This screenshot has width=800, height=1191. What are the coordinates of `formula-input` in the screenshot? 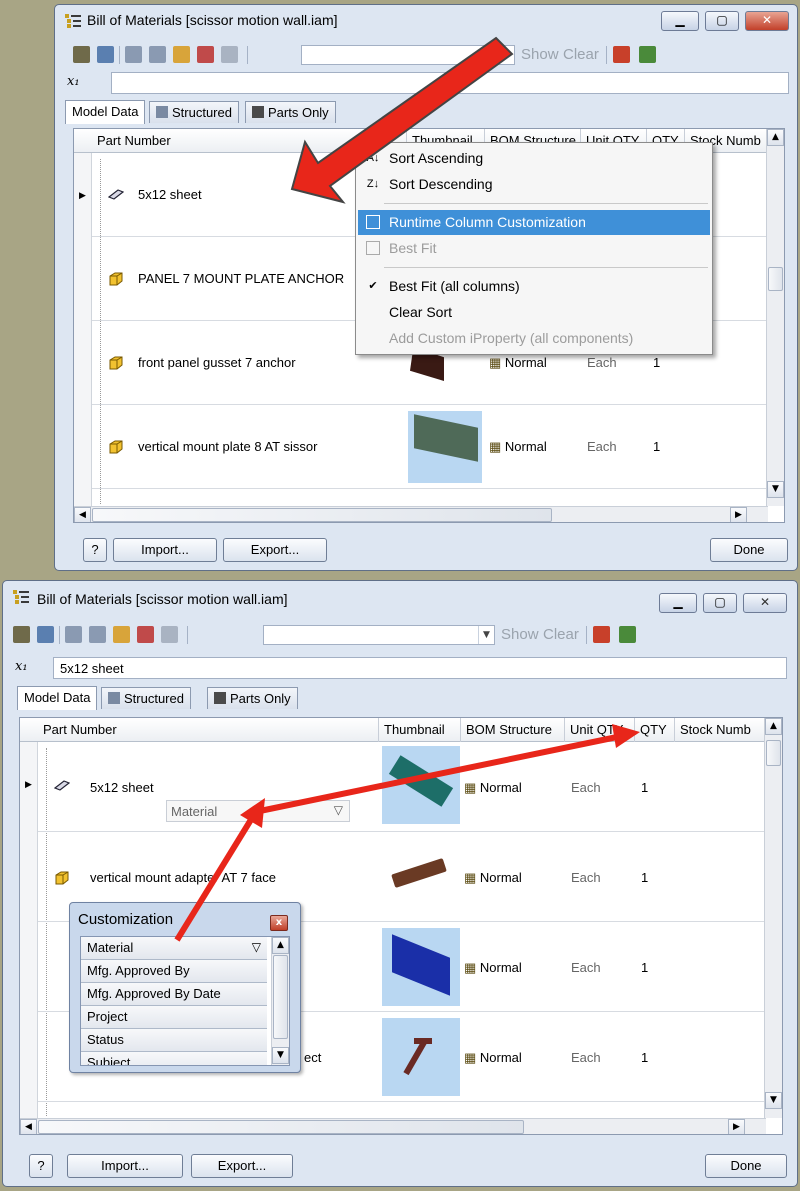 It's located at (450, 83).